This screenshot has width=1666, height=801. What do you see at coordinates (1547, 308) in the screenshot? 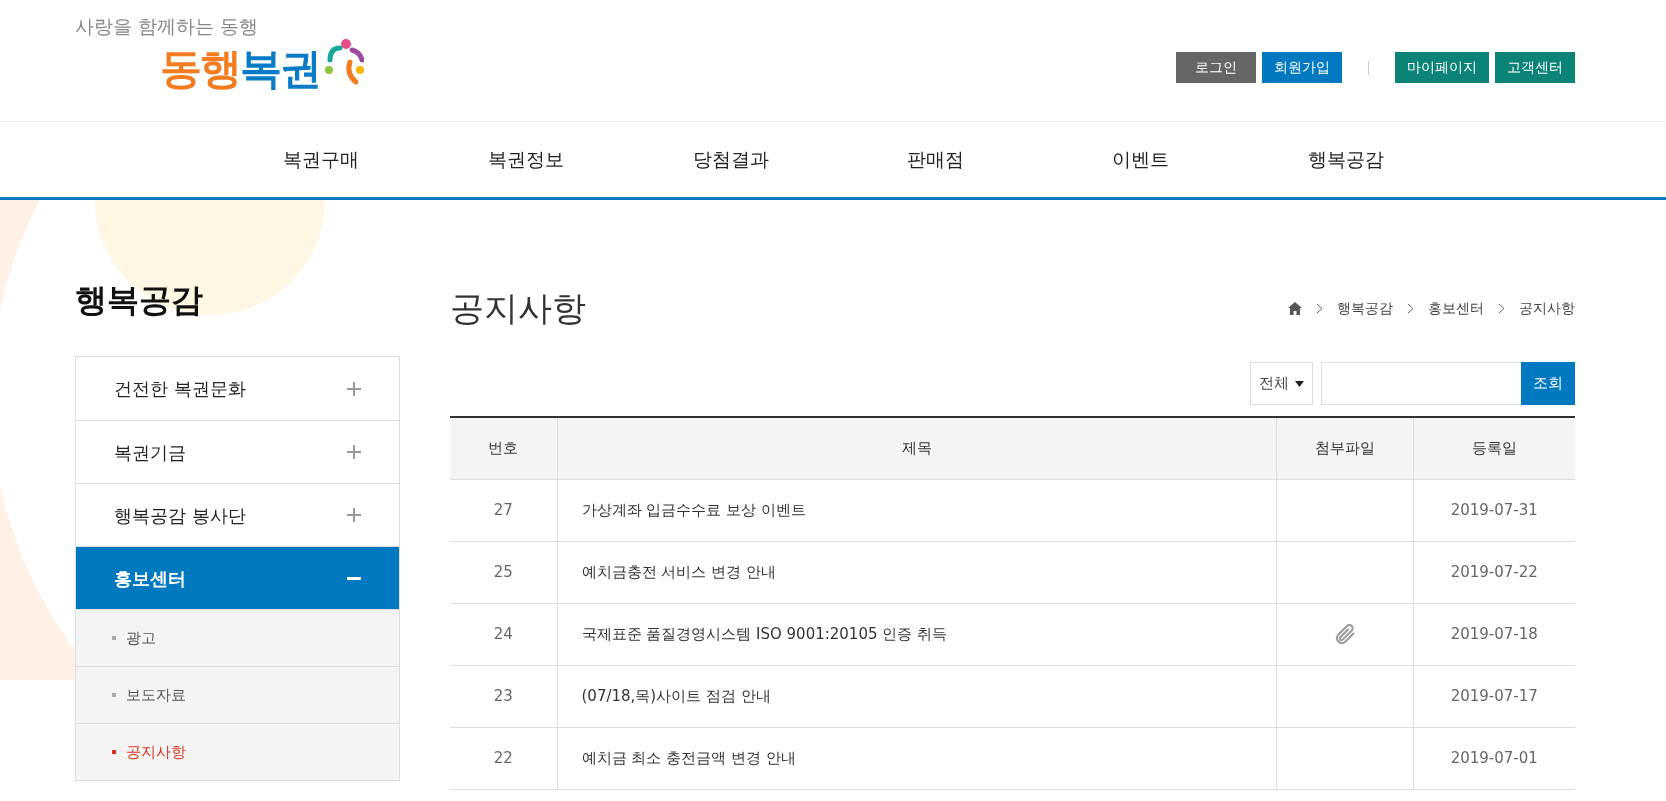
I see `breadcrumb-link: 공지사항` at bounding box center [1547, 308].